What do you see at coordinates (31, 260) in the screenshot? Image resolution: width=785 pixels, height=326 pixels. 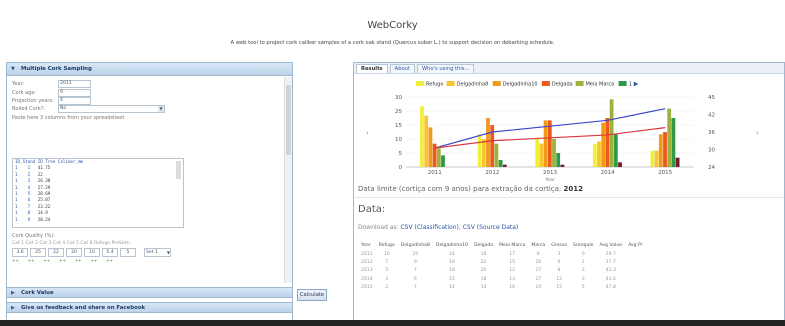 I see `spinner-2: ++` at bounding box center [31, 260].